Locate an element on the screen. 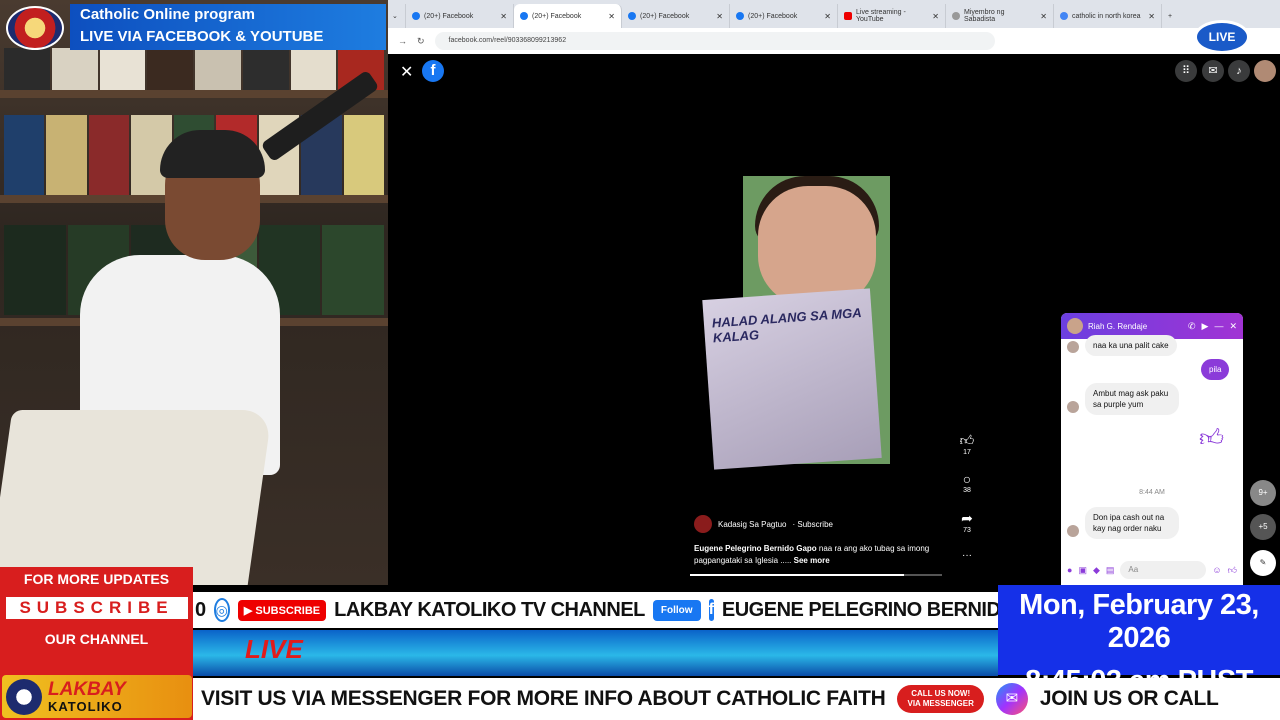 The width and height of the screenshot is (1280, 720). message-bubble: Don ipa cash out na kay nag order naku is located at coordinates (1132, 523).